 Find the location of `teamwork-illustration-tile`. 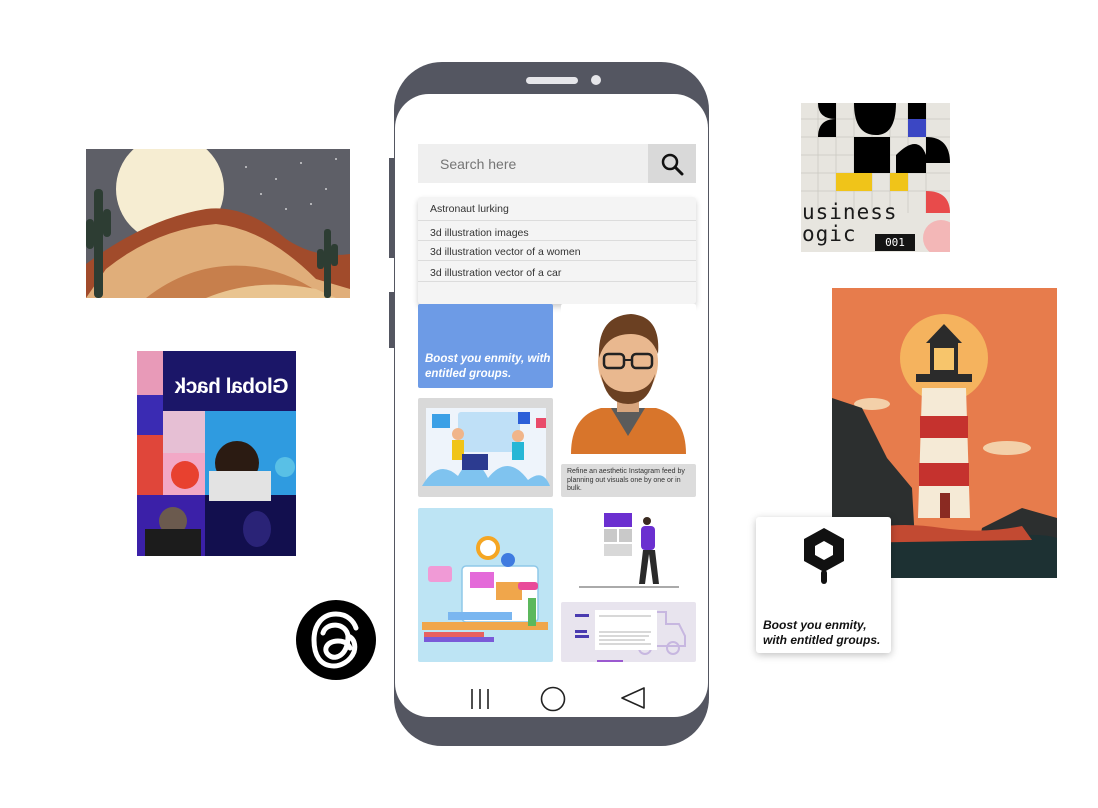

teamwork-illustration-tile is located at coordinates (485, 447).